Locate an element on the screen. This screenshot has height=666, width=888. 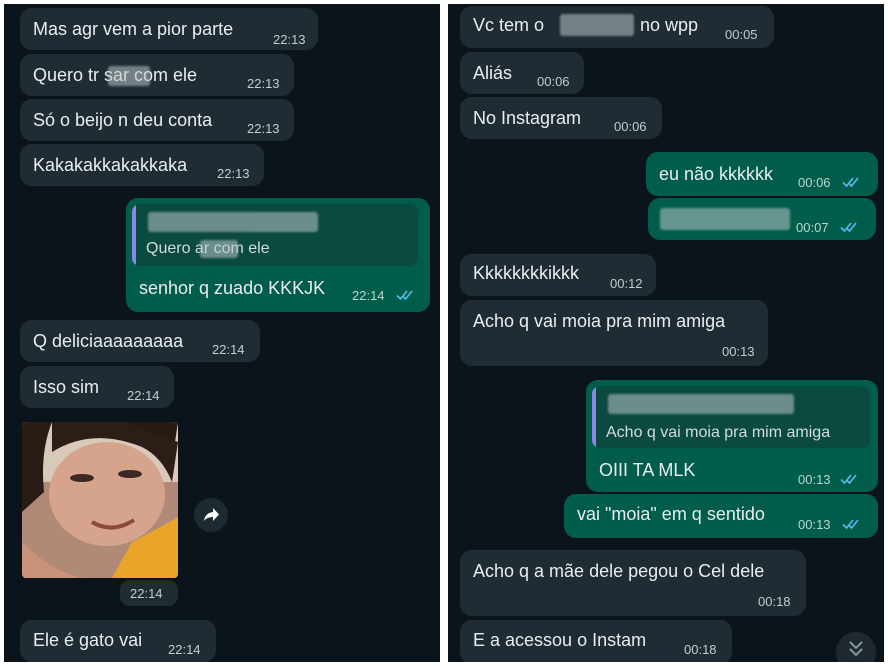
message-time: 00:07 is located at coordinates (812, 227).